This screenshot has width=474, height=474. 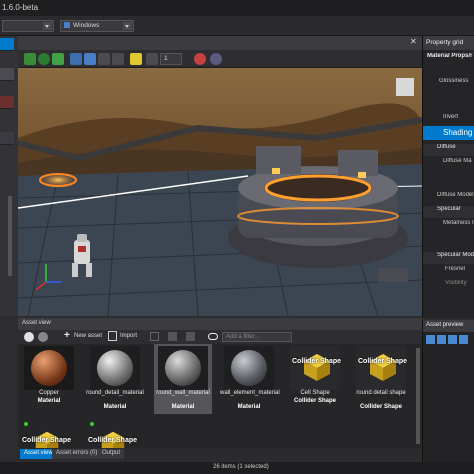 I want to click on status-bar: 26 items (1 selected), so click(x=237, y=468).